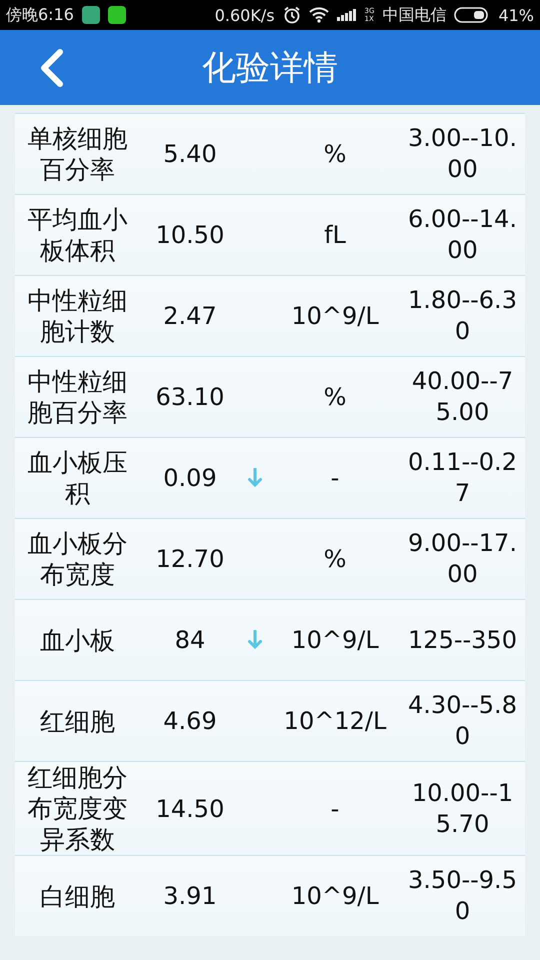 The height and width of the screenshot is (960, 540). What do you see at coordinates (472, 15) in the screenshot?
I see `battery-icon` at bounding box center [472, 15].